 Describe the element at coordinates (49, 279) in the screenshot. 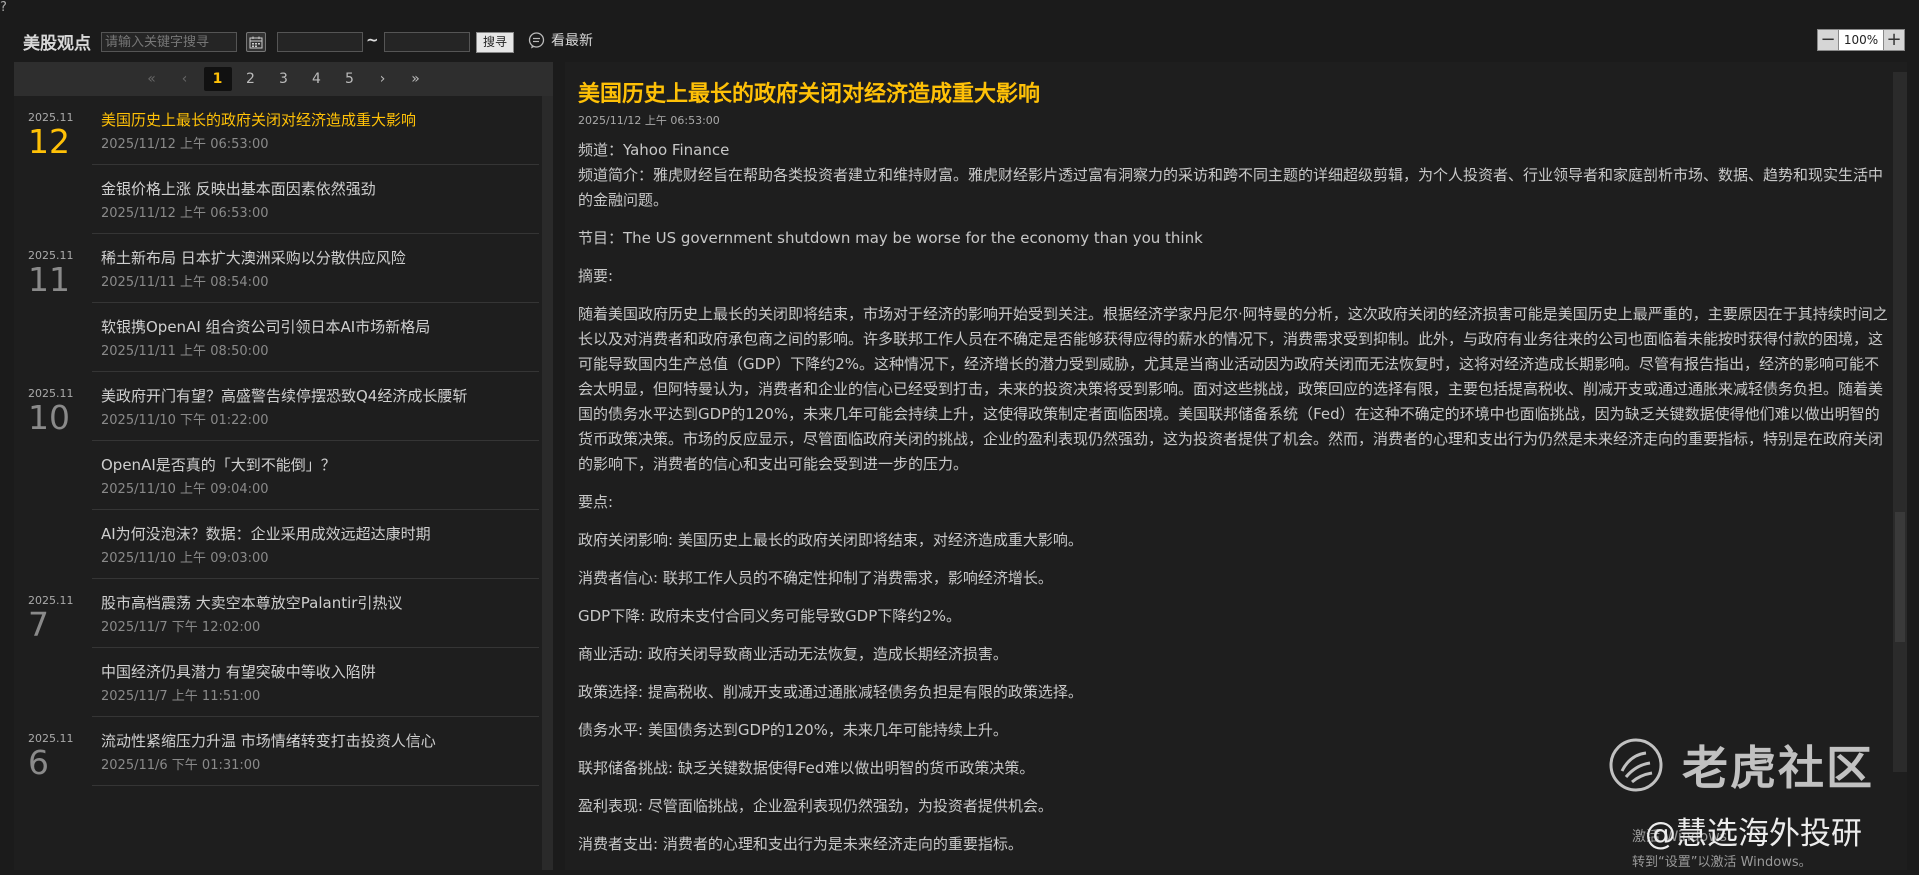

I see `date-day: 11` at that location.